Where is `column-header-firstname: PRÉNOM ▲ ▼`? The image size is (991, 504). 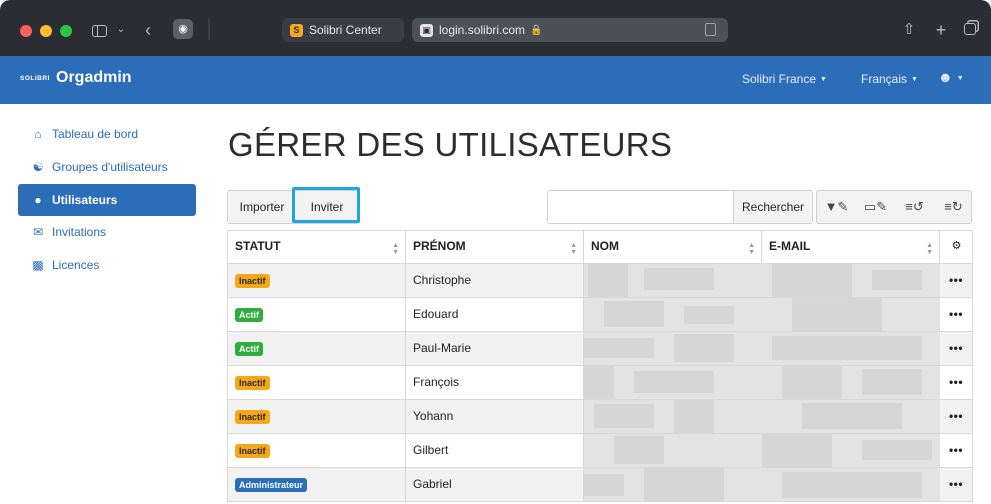
column-header-firstname: PRÉNOM ▲ ▼ is located at coordinates (495, 247).